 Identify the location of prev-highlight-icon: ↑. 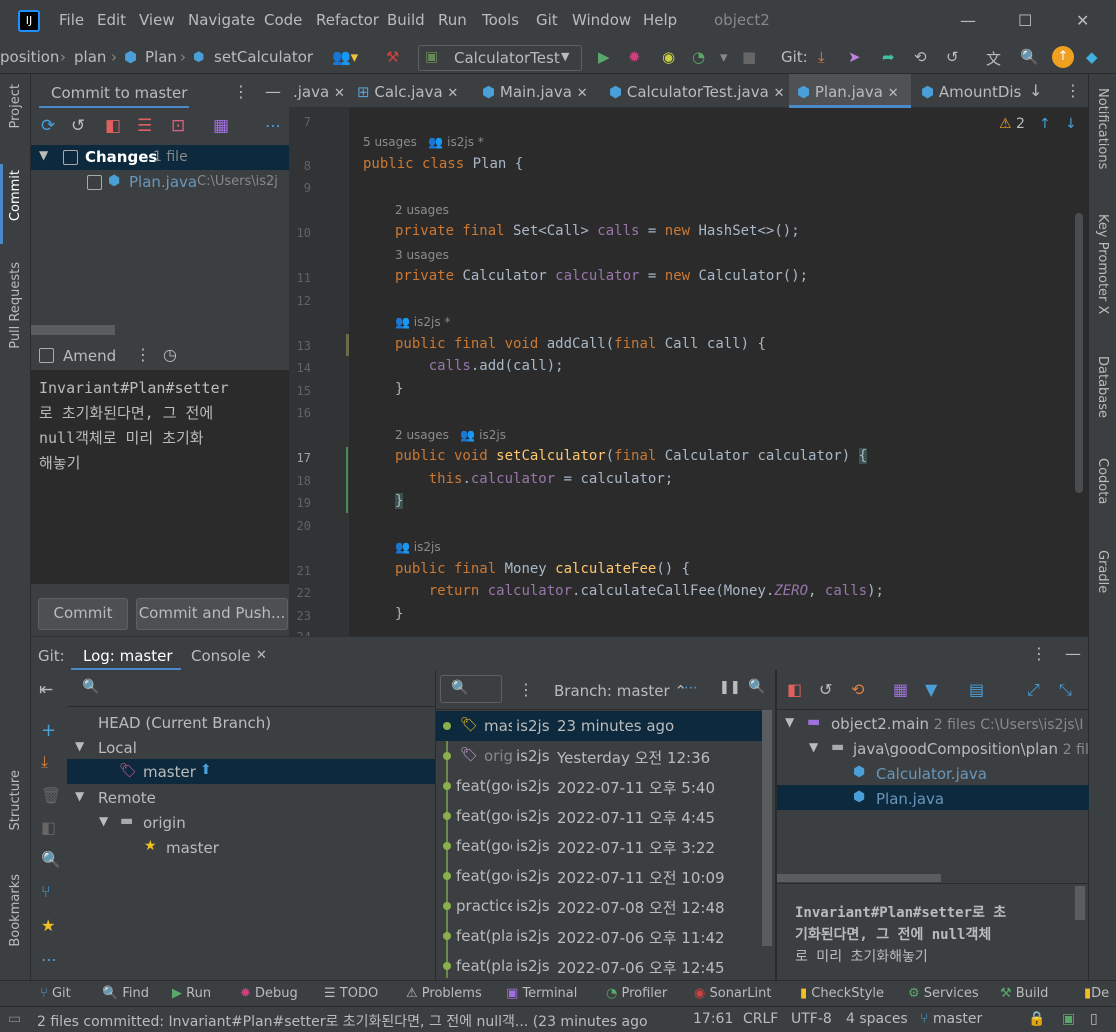
(1045, 124).